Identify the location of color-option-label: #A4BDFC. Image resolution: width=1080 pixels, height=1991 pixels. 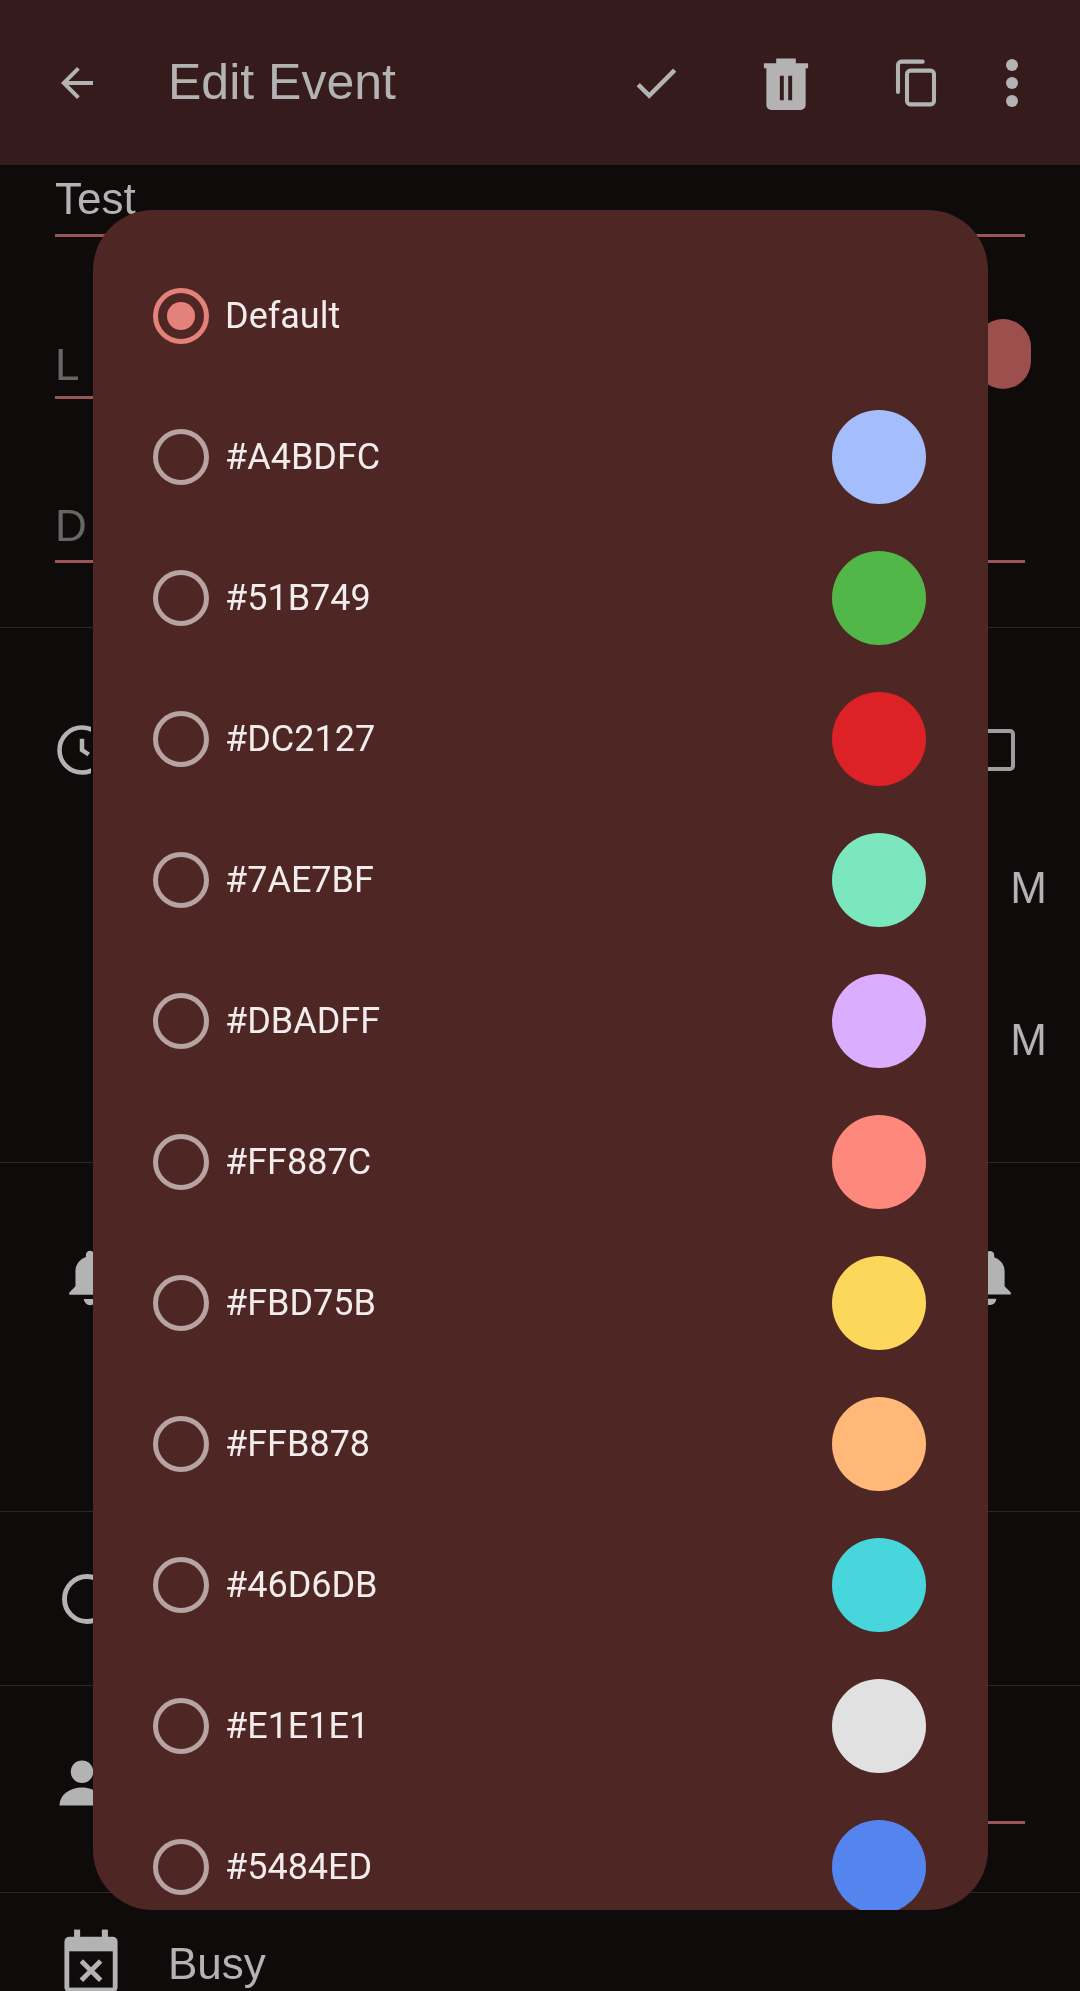
(528, 456).